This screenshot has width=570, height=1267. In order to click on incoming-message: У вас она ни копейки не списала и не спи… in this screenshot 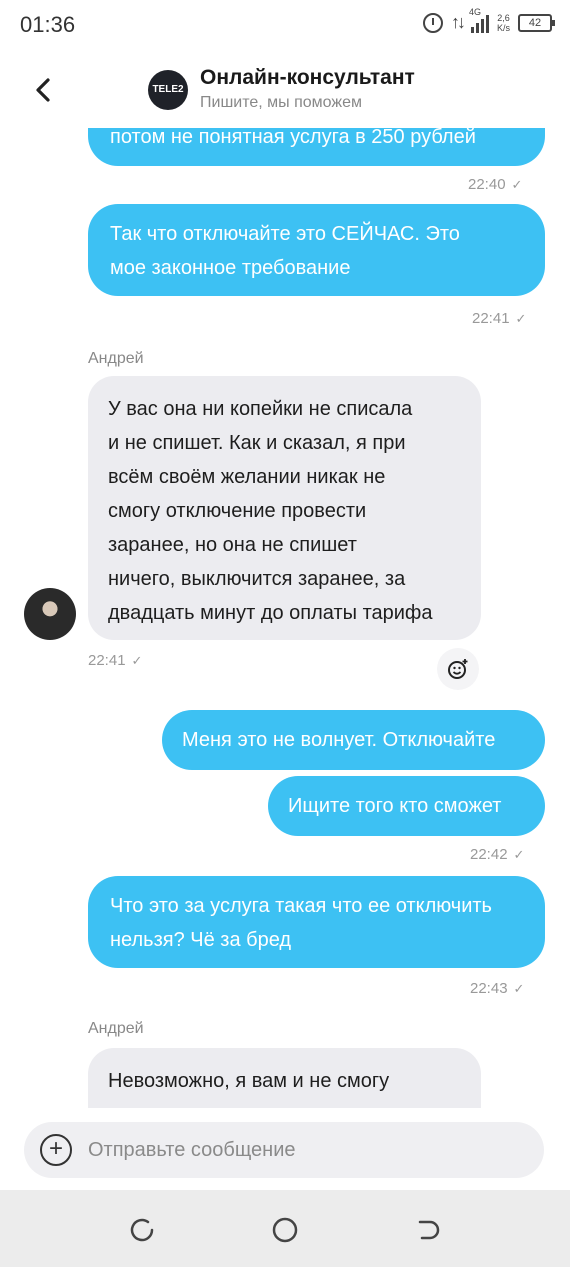, I will do `click(284, 508)`.